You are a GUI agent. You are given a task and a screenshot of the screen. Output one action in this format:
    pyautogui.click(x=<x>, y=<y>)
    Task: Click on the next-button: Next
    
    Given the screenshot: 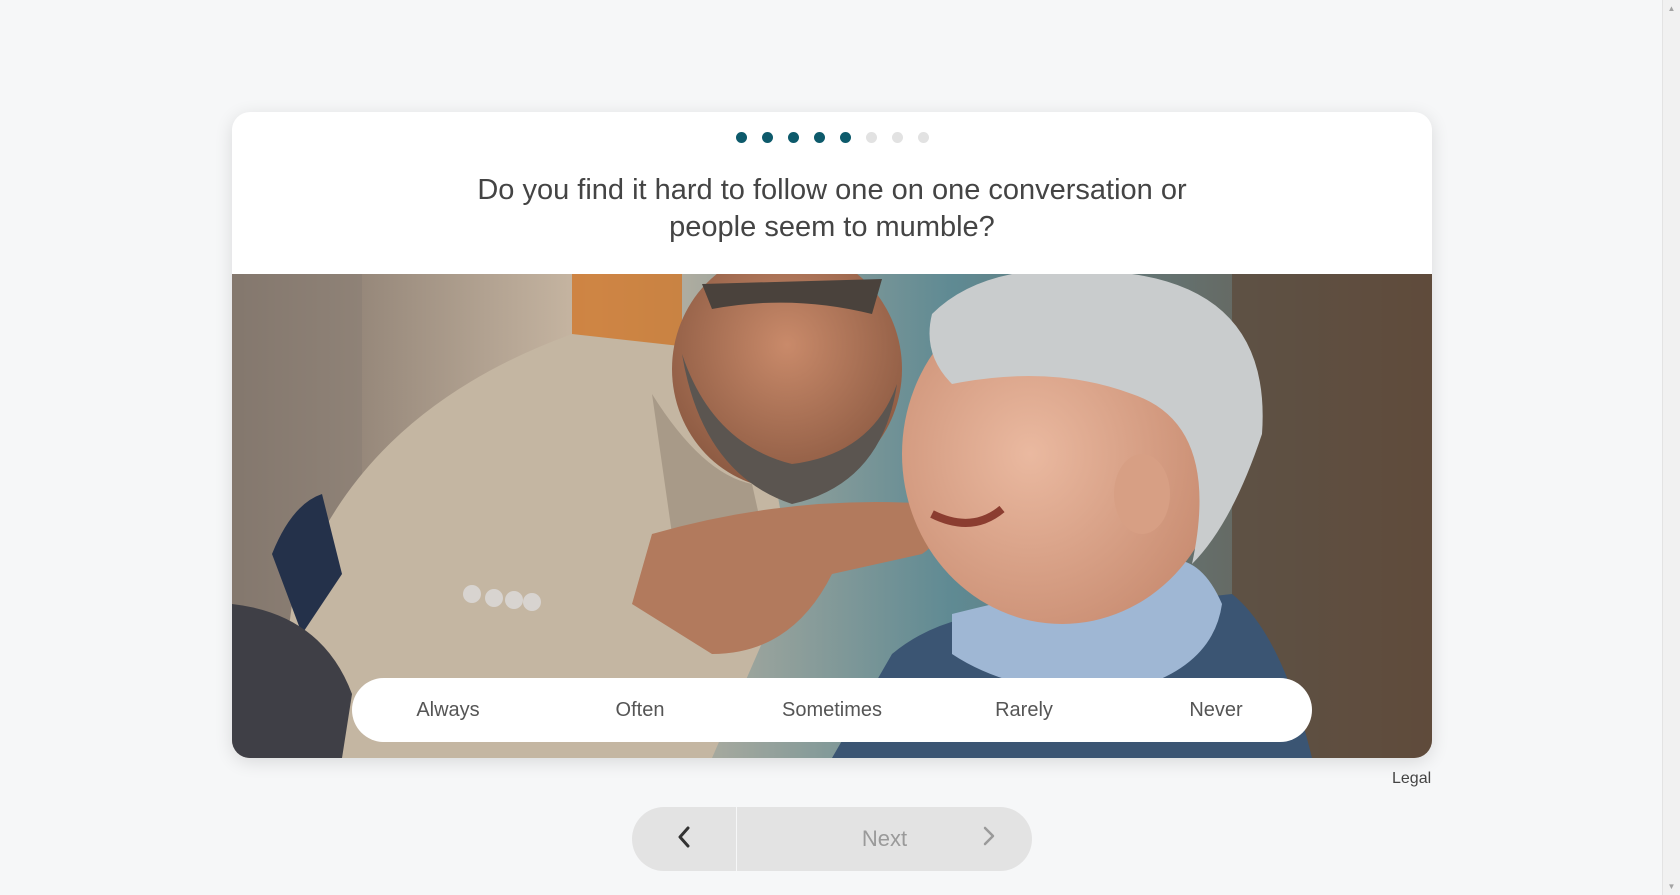 What is the action you would take?
    pyautogui.click(x=884, y=839)
    